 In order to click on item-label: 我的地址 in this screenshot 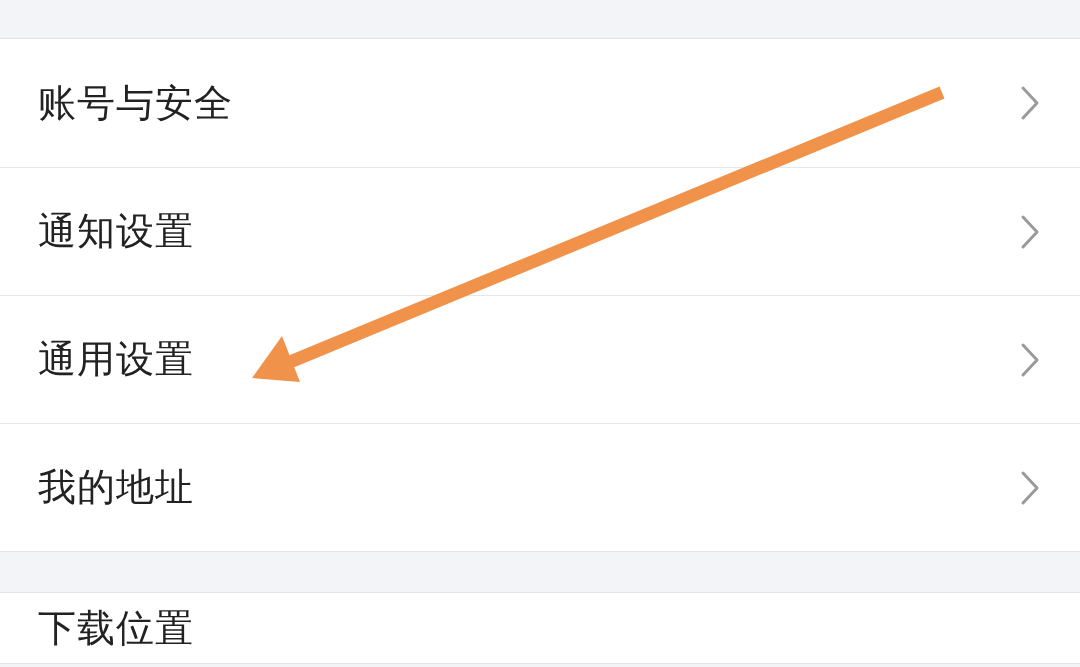, I will do `click(116, 487)`.